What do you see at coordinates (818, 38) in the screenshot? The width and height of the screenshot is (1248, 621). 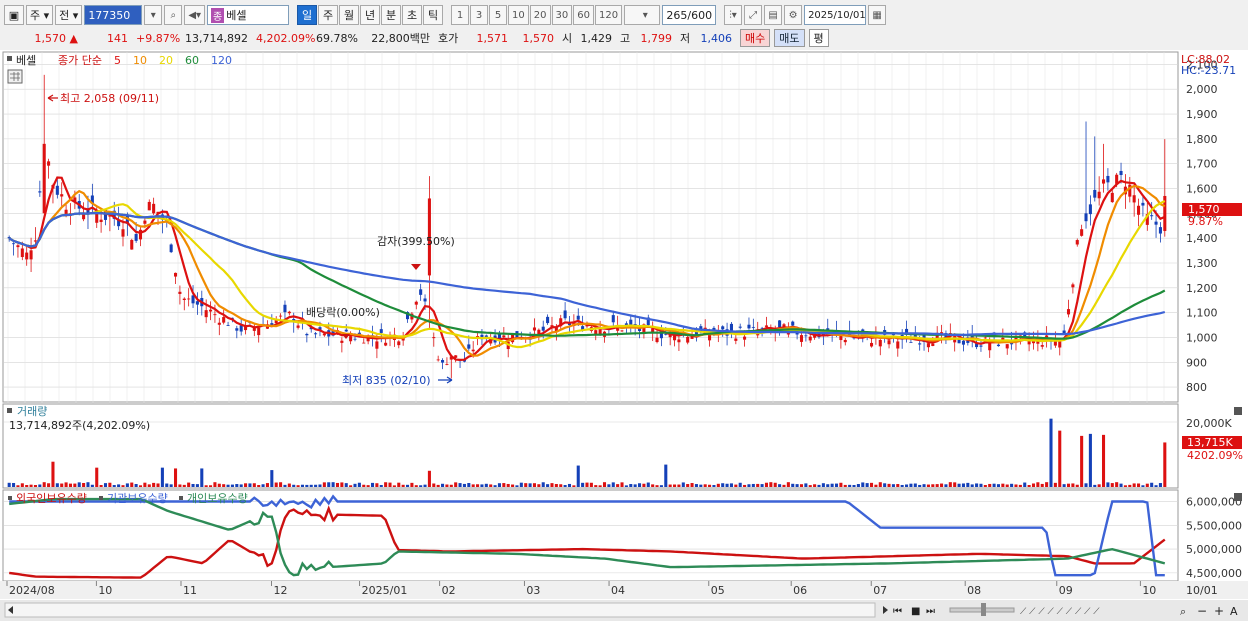 I see `eval-button: 평` at bounding box center [818, 38].